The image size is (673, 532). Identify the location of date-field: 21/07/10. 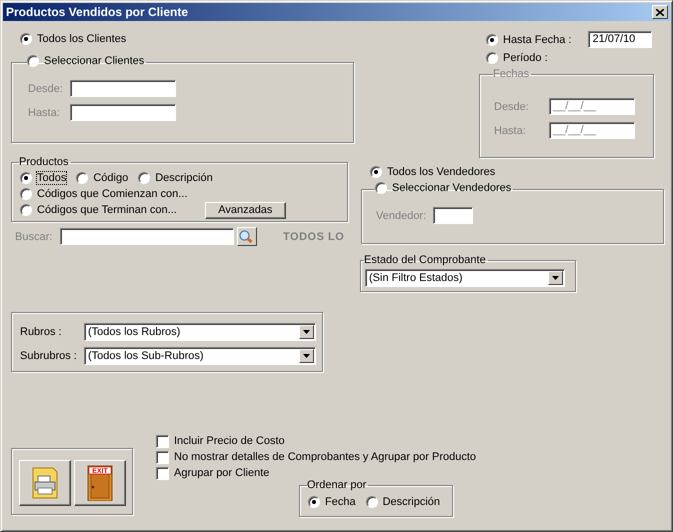
(620, 39).